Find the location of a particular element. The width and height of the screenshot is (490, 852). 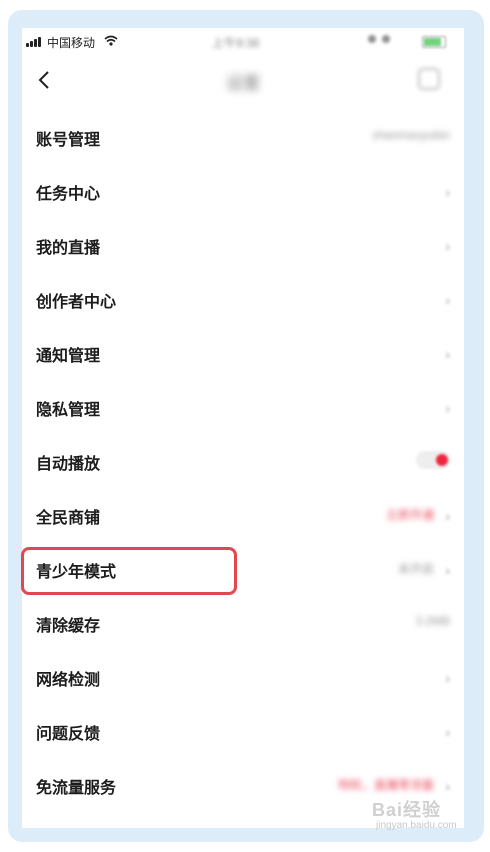

watermark-url: jingyan.baidu.com is located at coordinates (416, 825).